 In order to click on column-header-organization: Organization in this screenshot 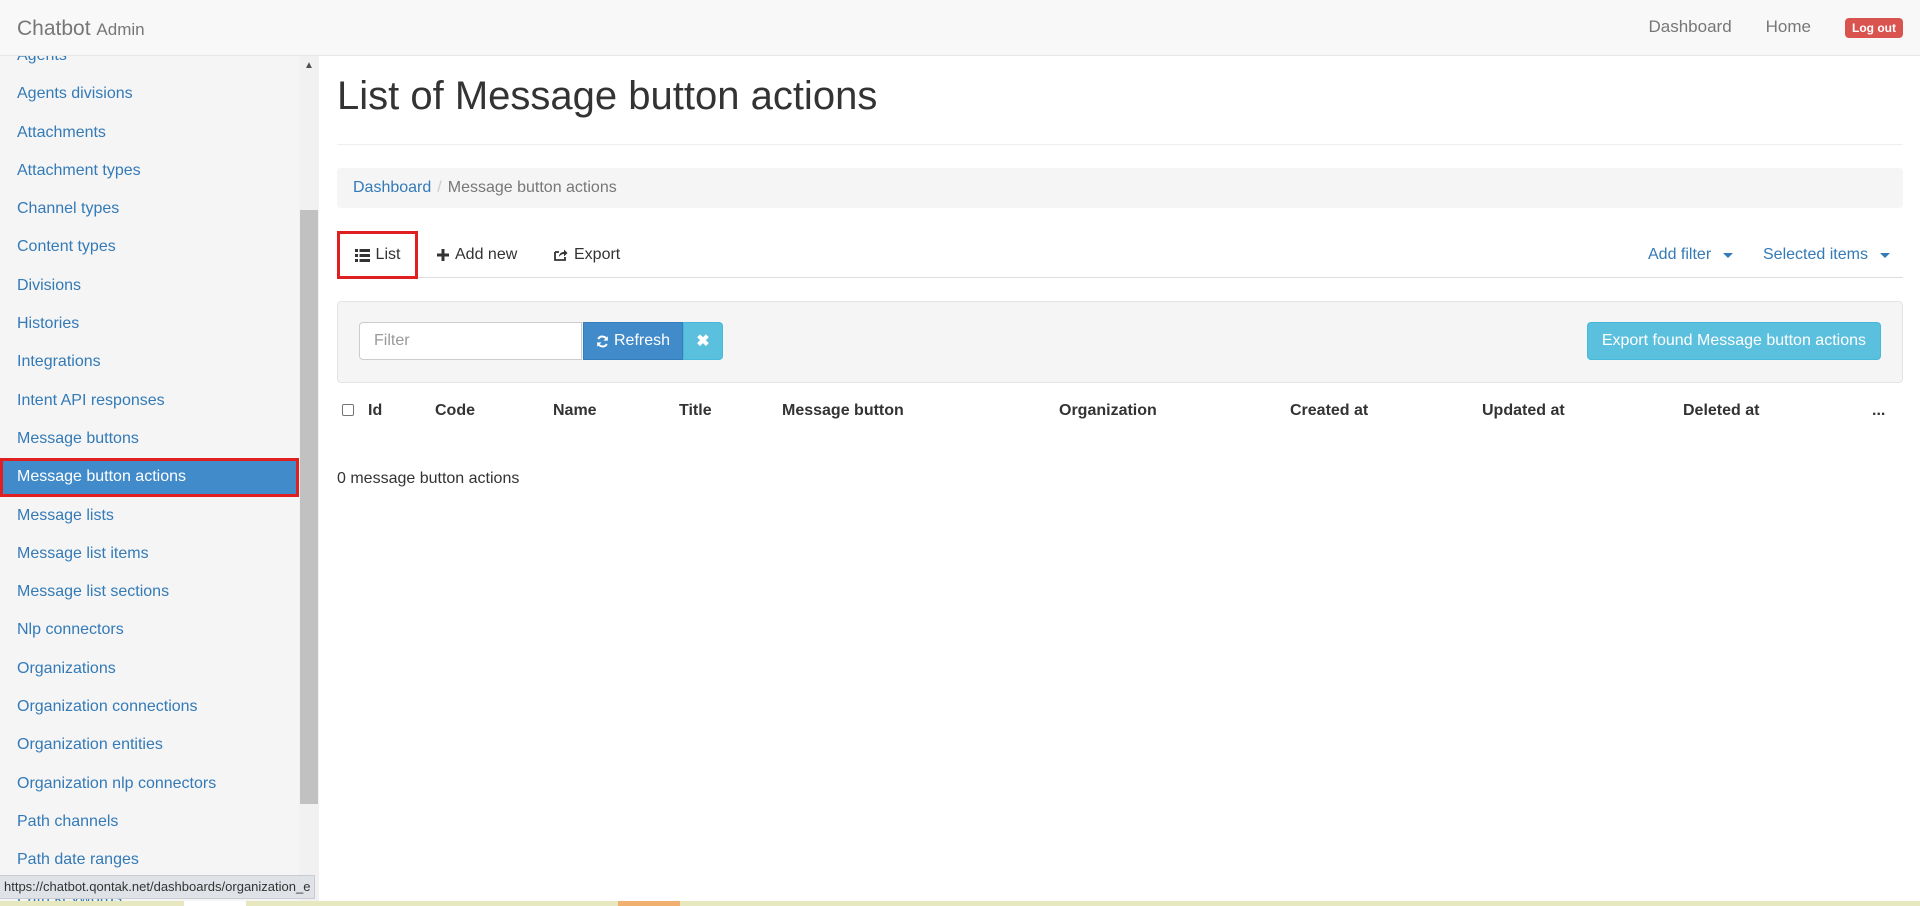, I will do `click(1108, 411)`.